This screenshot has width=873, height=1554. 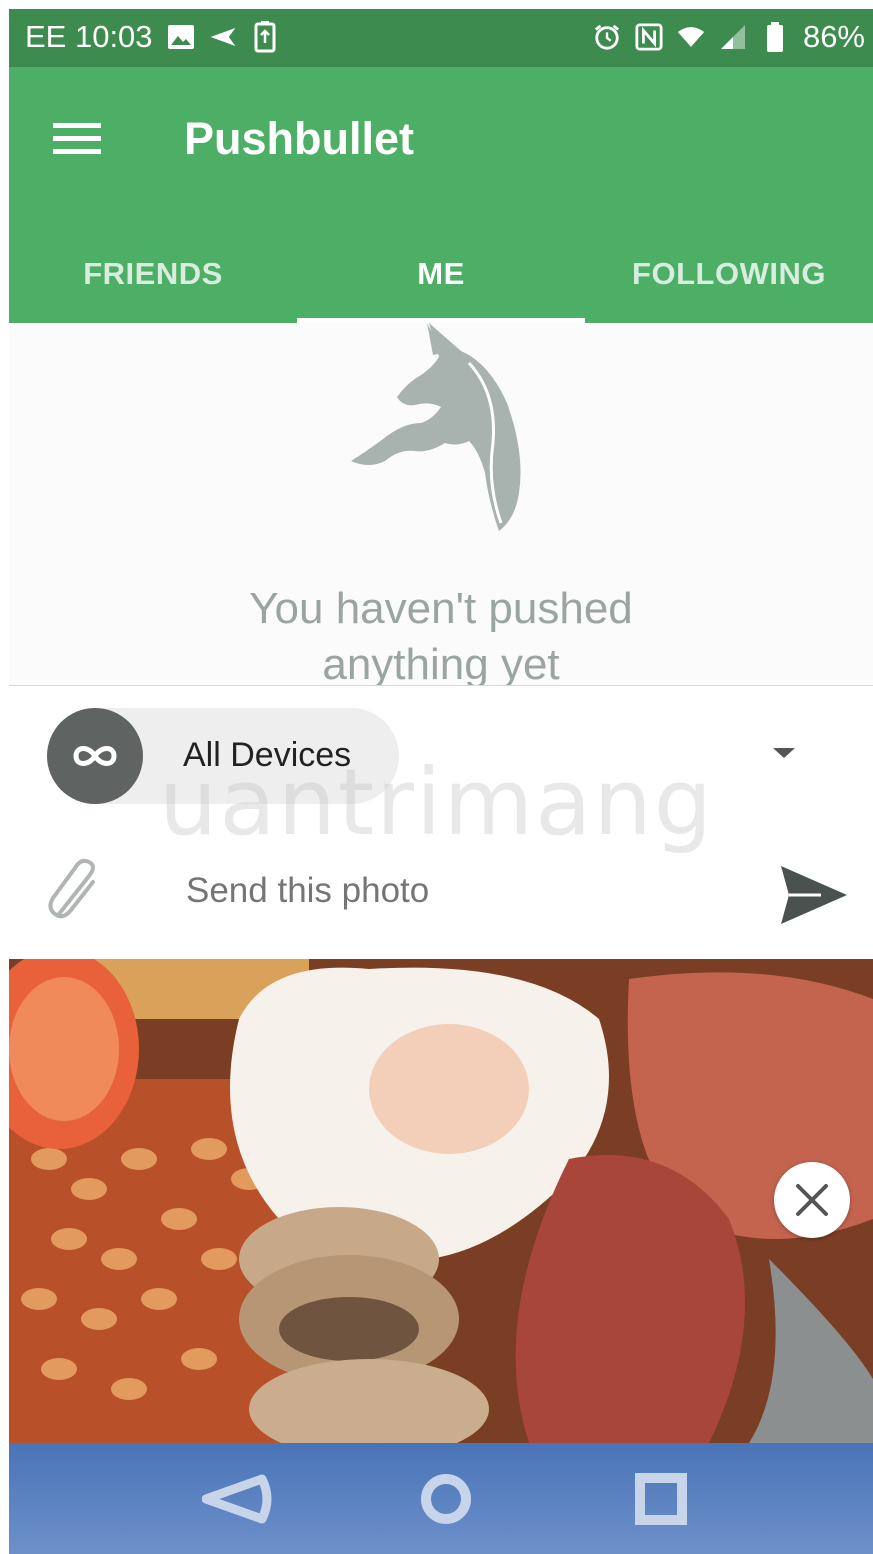 What do you see at coordinates (153, 274) in the screenshot?
I see `tab-friends: FRIENDS` at bounding box center [153, 274].